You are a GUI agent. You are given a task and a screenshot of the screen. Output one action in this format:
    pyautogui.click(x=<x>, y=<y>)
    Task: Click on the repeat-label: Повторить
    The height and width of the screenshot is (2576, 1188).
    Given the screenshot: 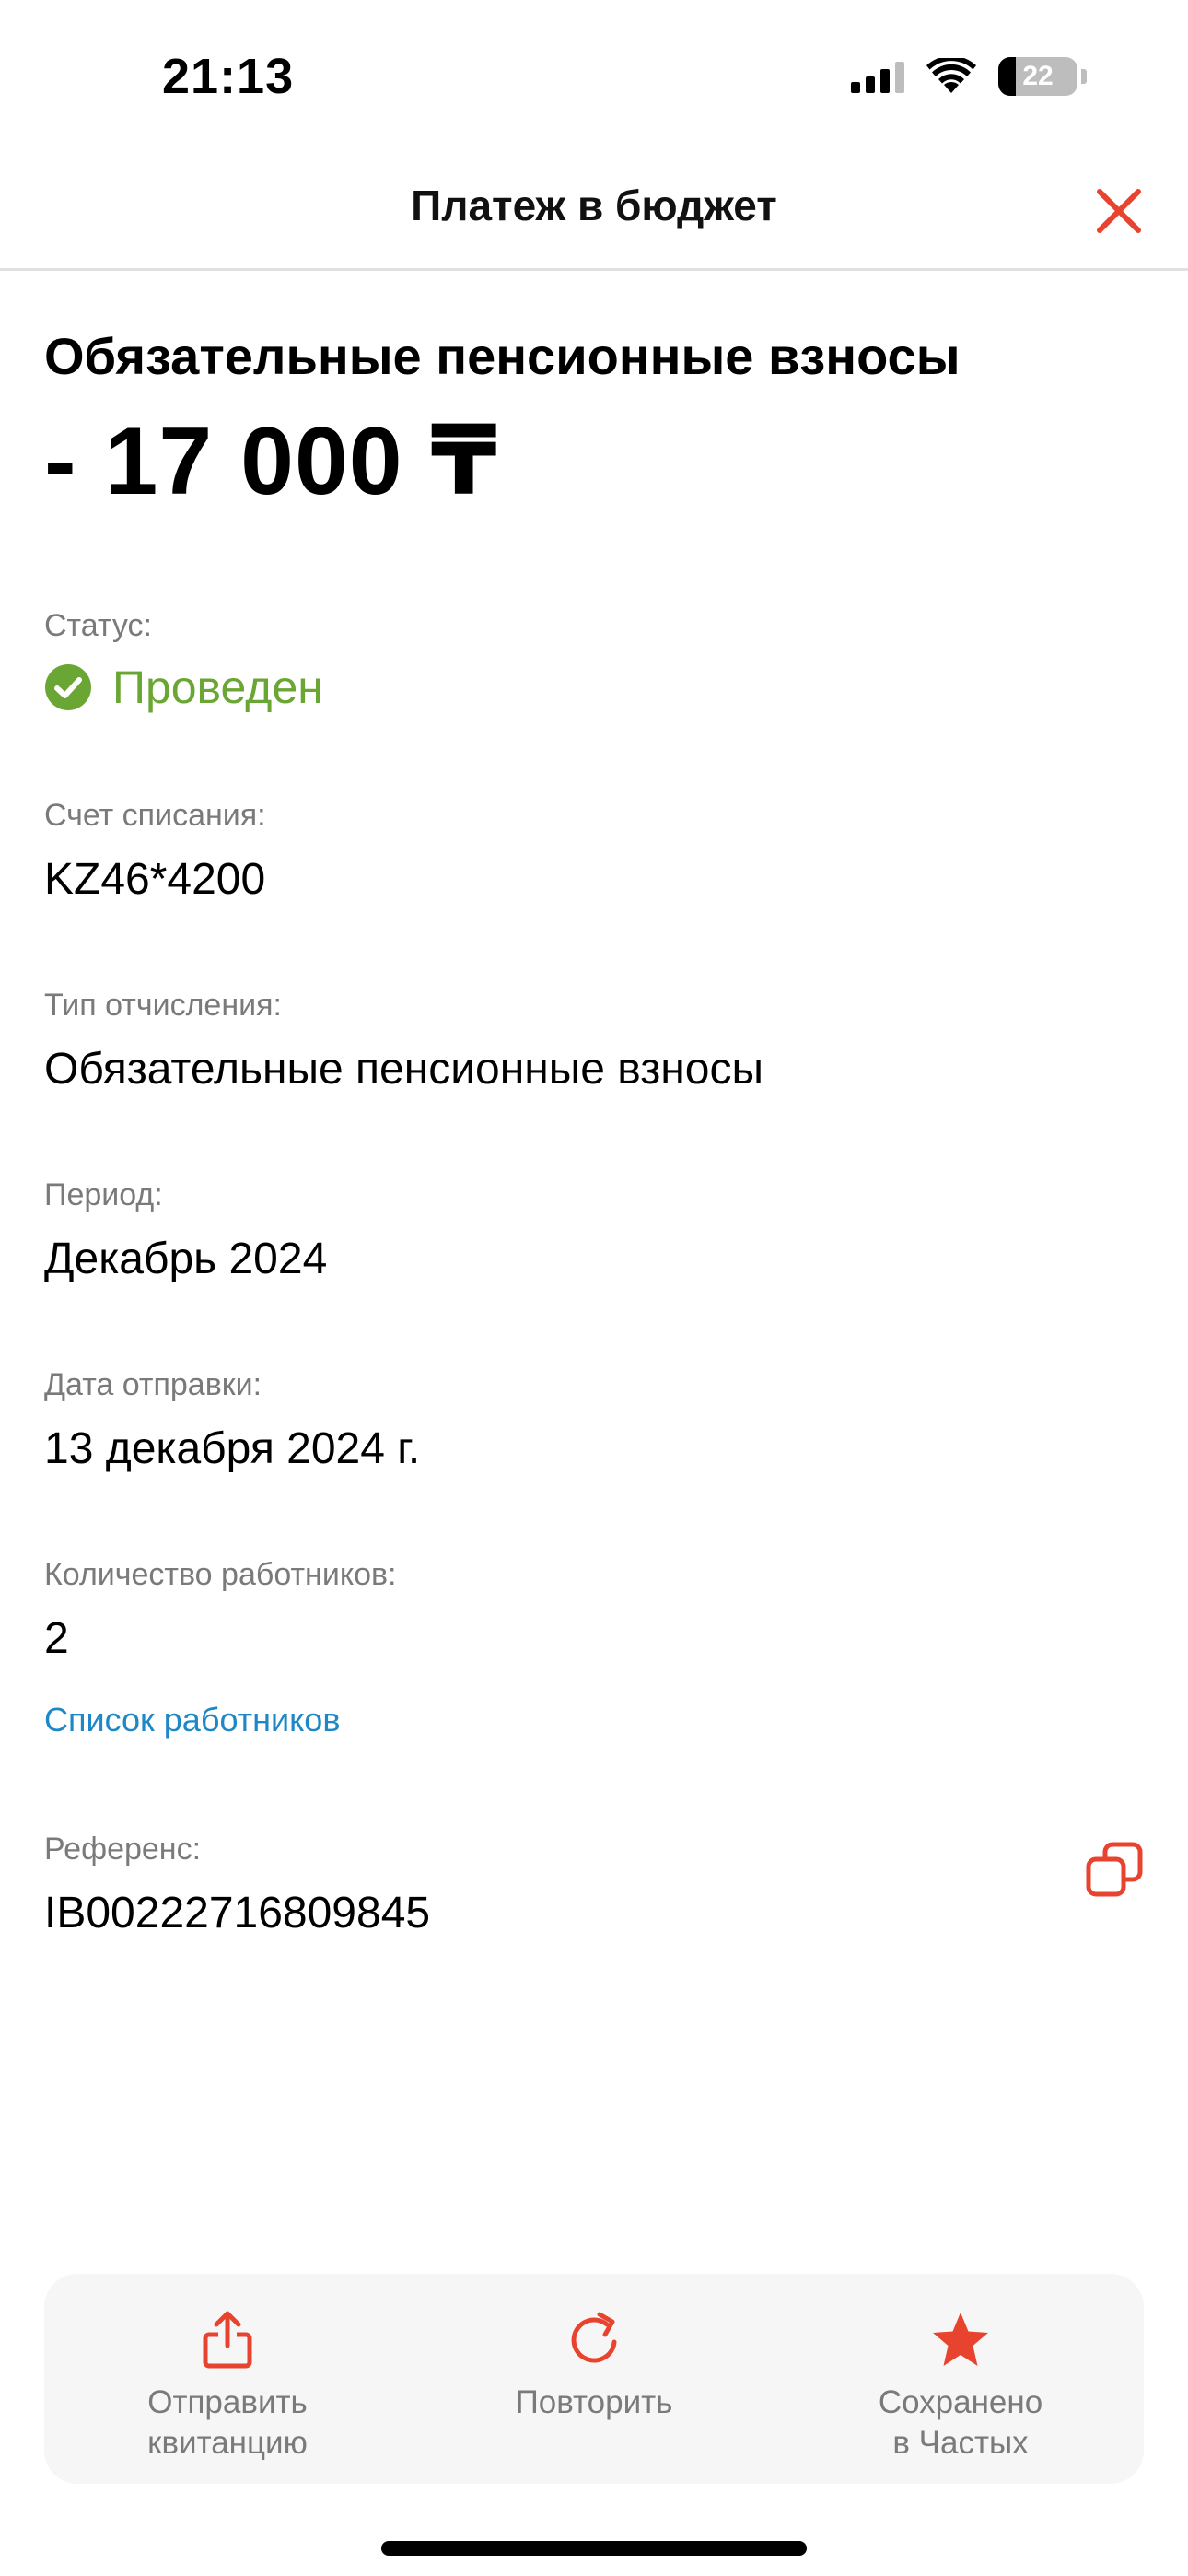 What is the action you would take?
    pyautogui.click(x=594, y=2402)
    